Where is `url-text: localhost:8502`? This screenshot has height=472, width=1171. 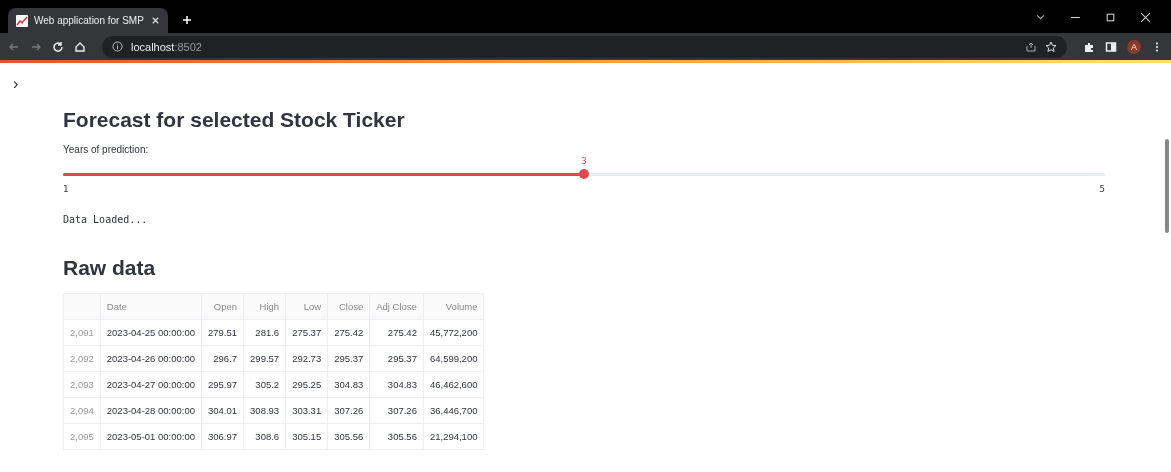
url-text: localhost:8502 is located at coordinates (166, 46).